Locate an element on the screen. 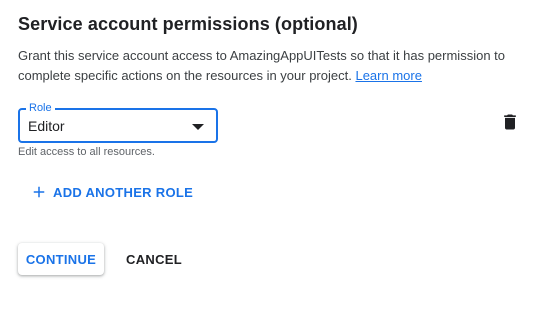 The width and height of the screenshot is (550, 316). add-another-role-label: ADD ANOTHER ROLE is located at coordinates (123, 192).